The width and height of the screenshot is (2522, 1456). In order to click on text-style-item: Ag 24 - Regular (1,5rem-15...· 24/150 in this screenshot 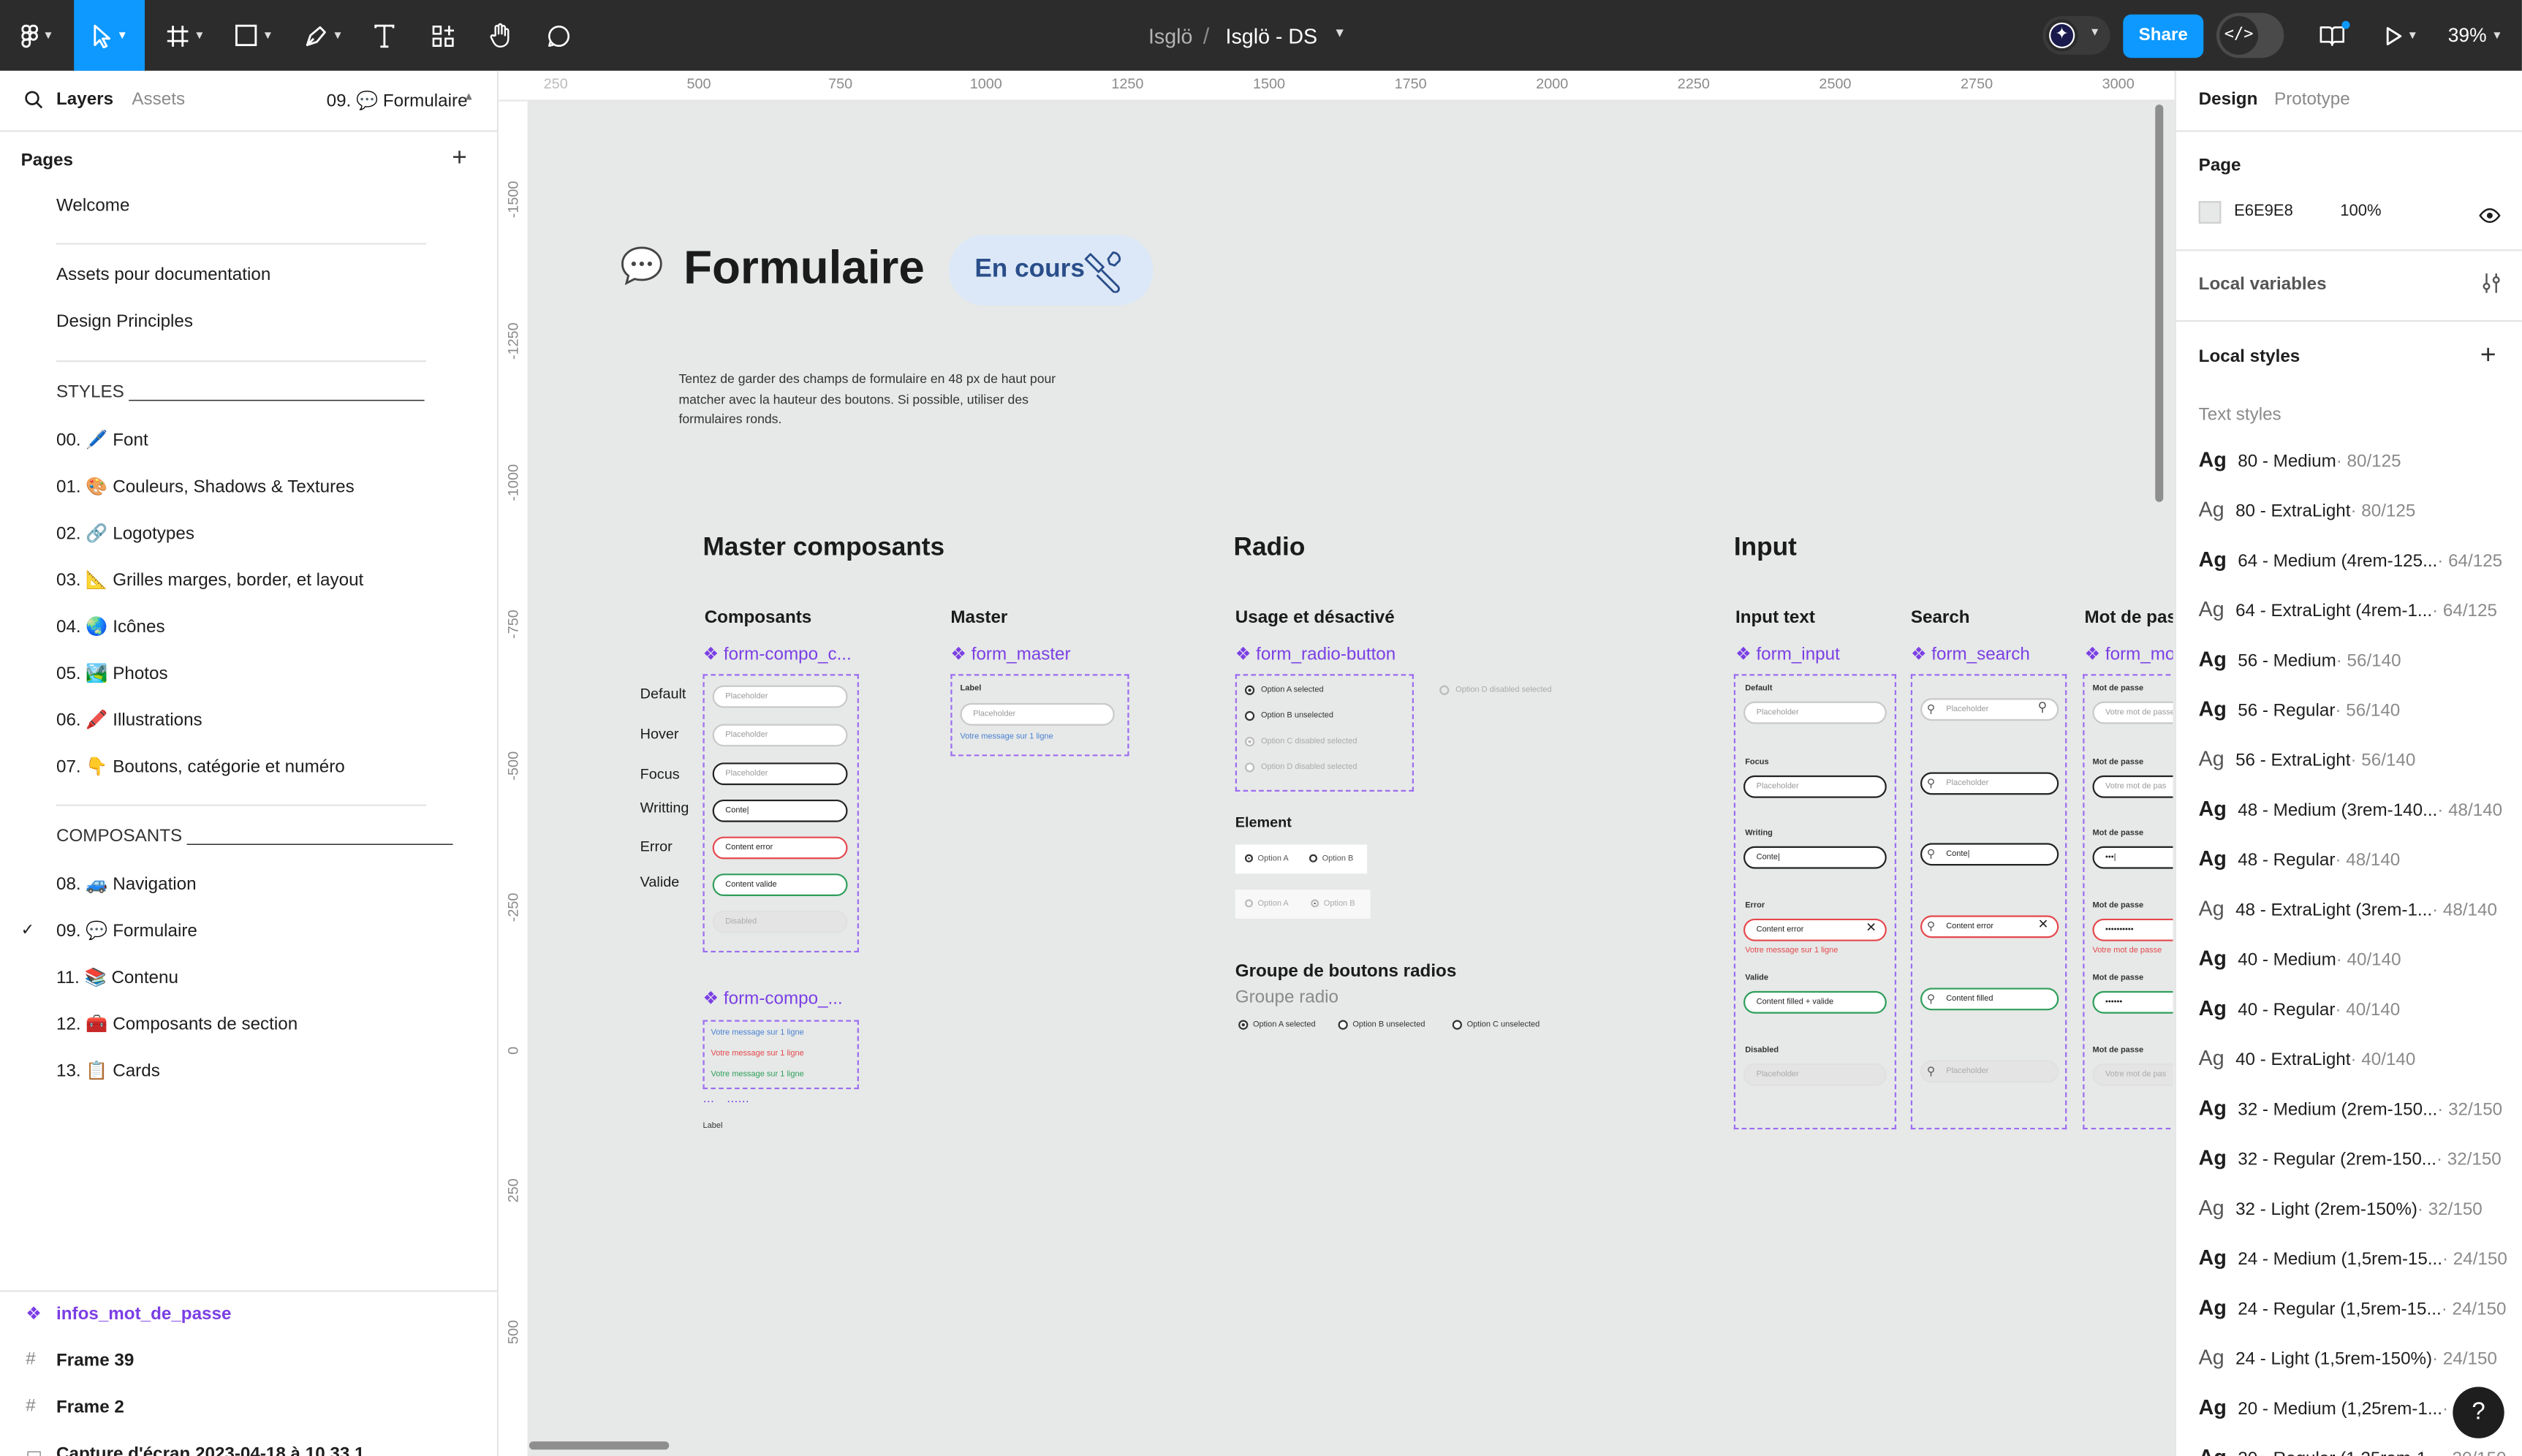, I will do `click(2353, 1307)`.